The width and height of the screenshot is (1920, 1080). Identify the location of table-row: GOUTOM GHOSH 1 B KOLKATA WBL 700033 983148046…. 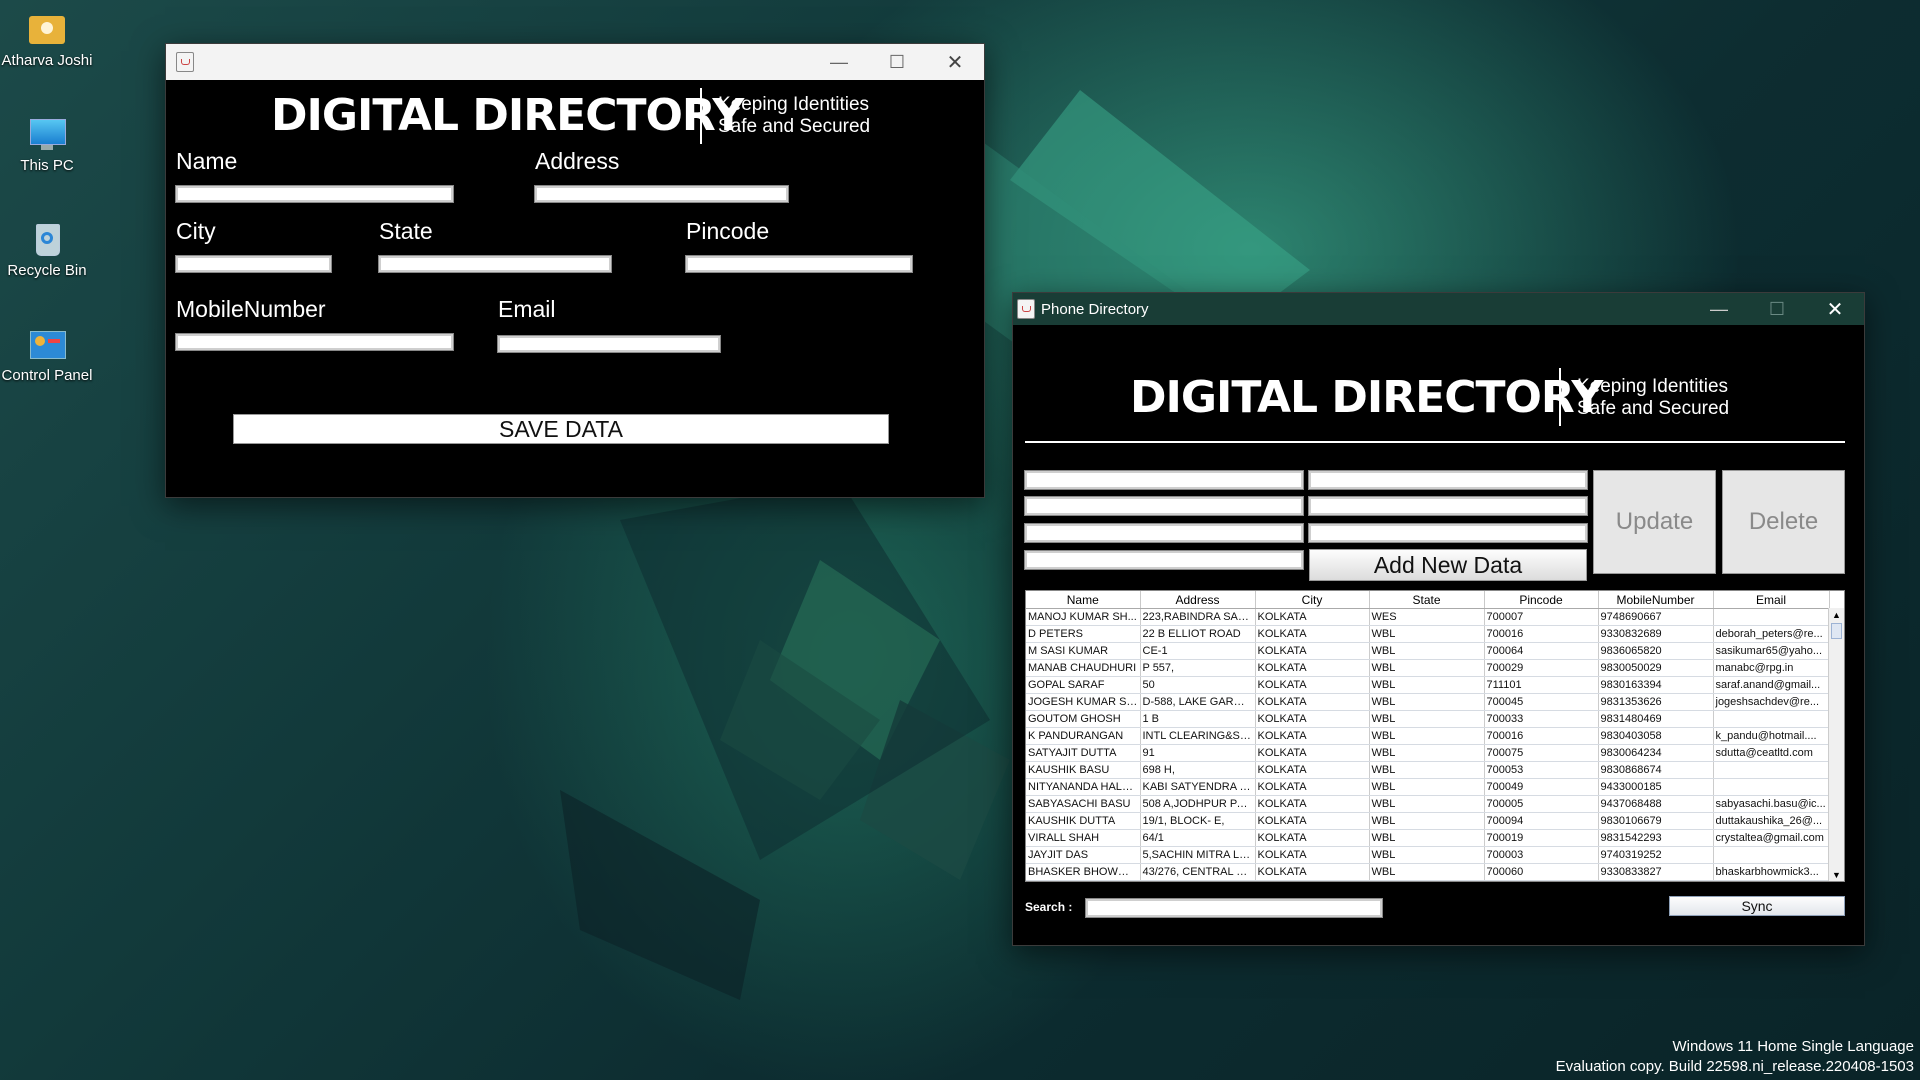
(1428, 719).